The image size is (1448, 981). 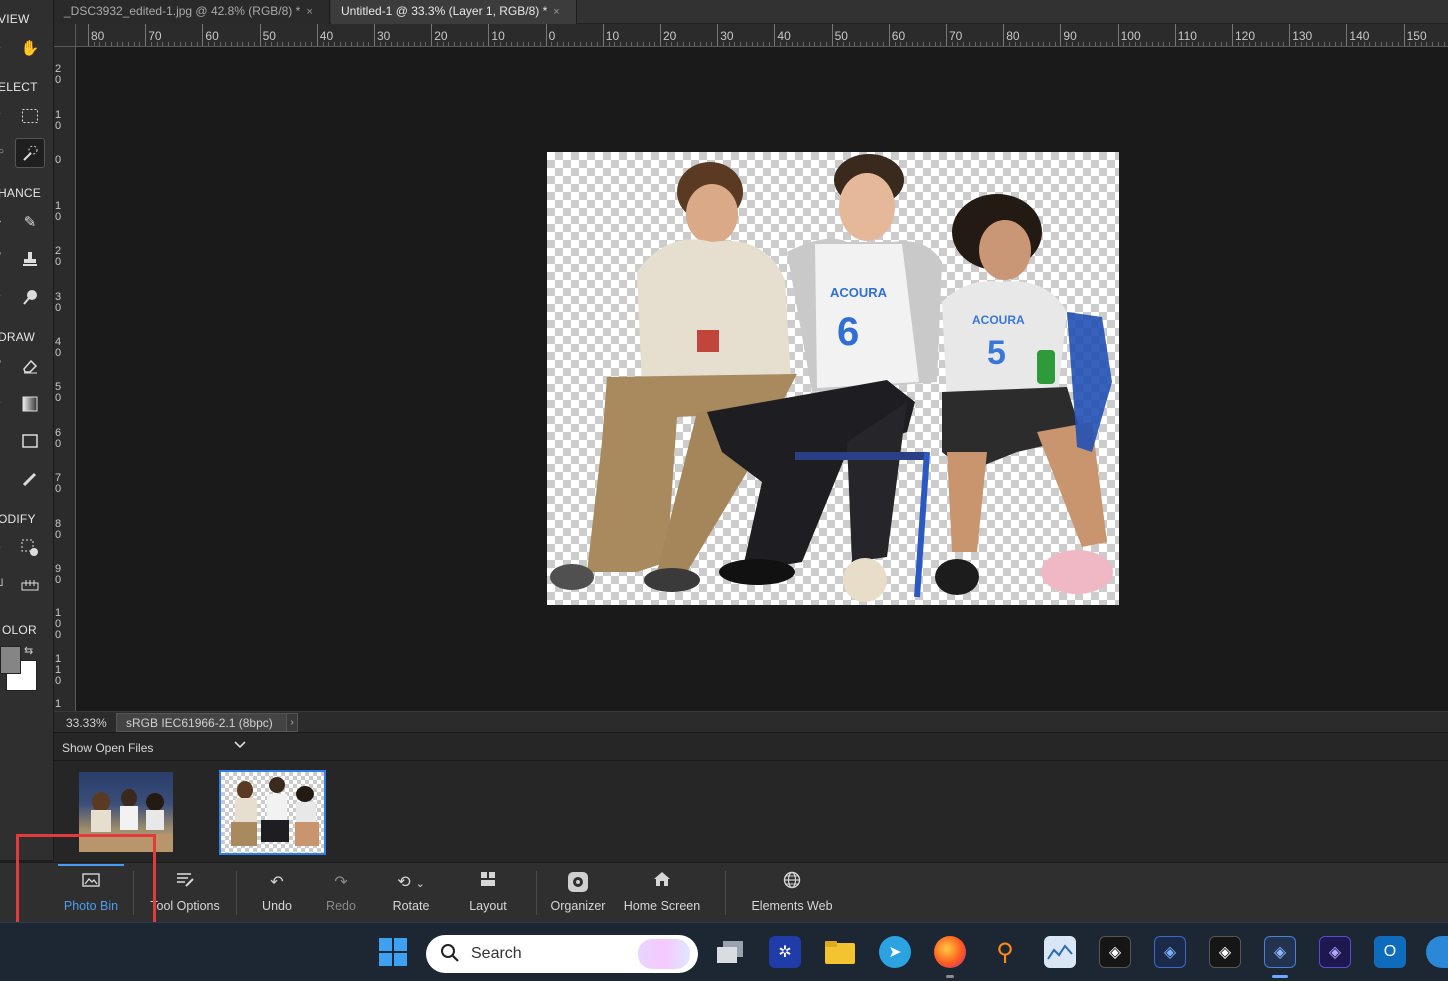 I want to click on firefox-icon, so click(x=950, y=952).